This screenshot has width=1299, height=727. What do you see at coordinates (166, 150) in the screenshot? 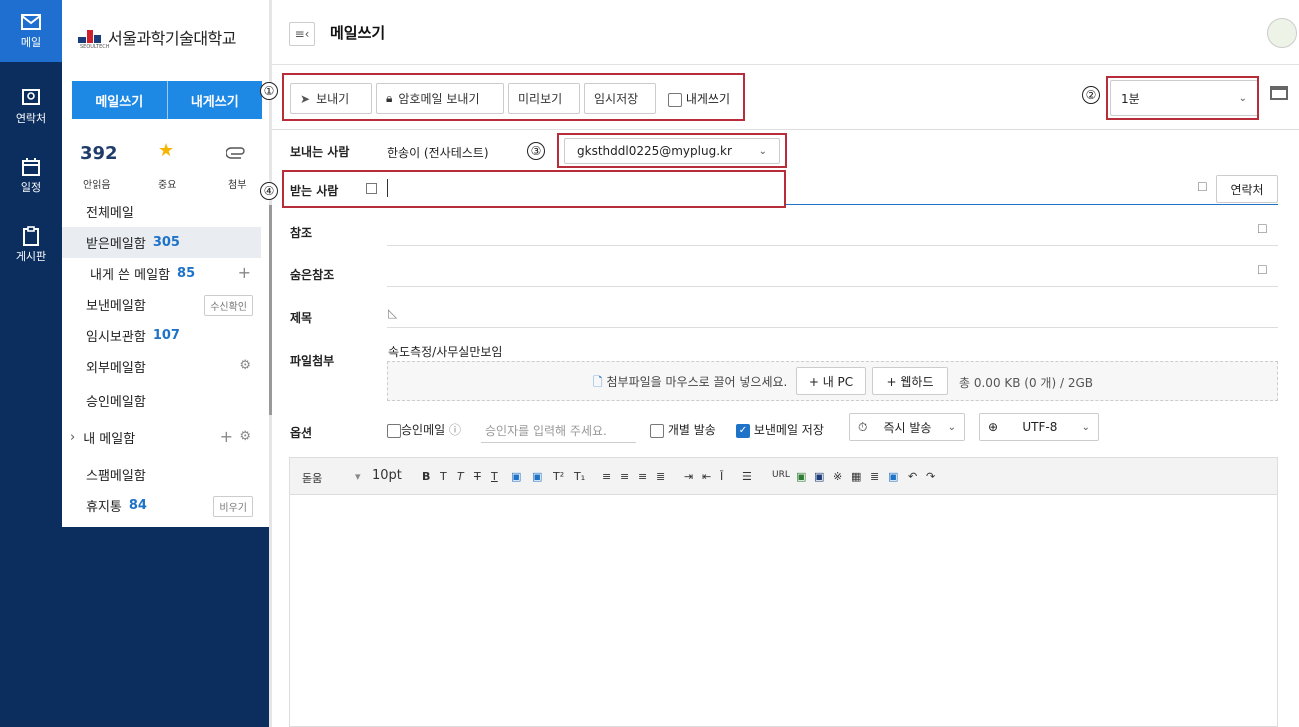
I see `star-icon: ★` at bounding box center [166, 150].